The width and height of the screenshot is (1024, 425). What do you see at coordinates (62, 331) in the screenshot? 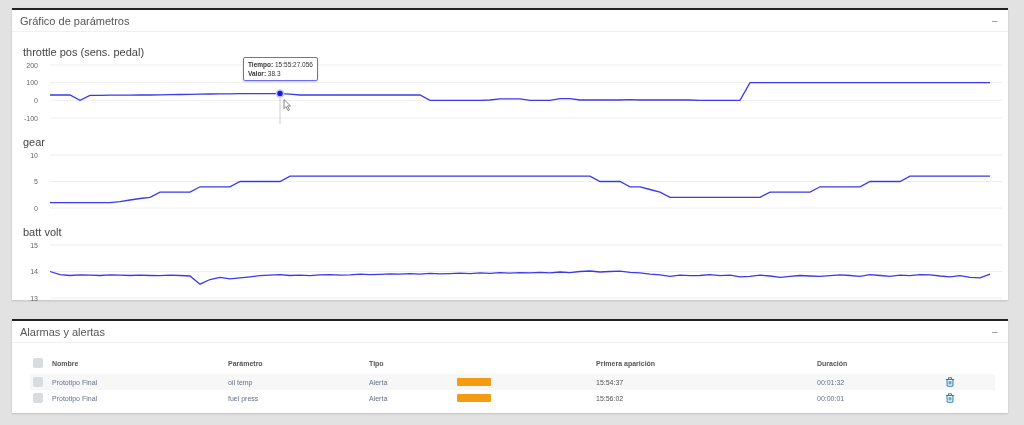
I see `panel-title: Alarmas y alertas` at bounding box center [62, 331].